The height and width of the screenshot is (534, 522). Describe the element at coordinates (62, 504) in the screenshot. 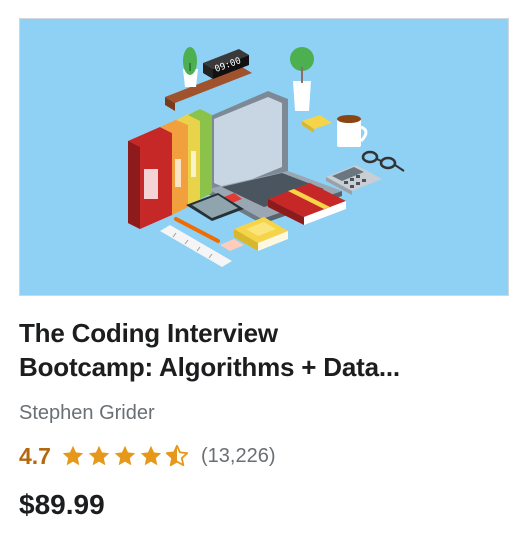

I see `course-price: $89.99` at that location.